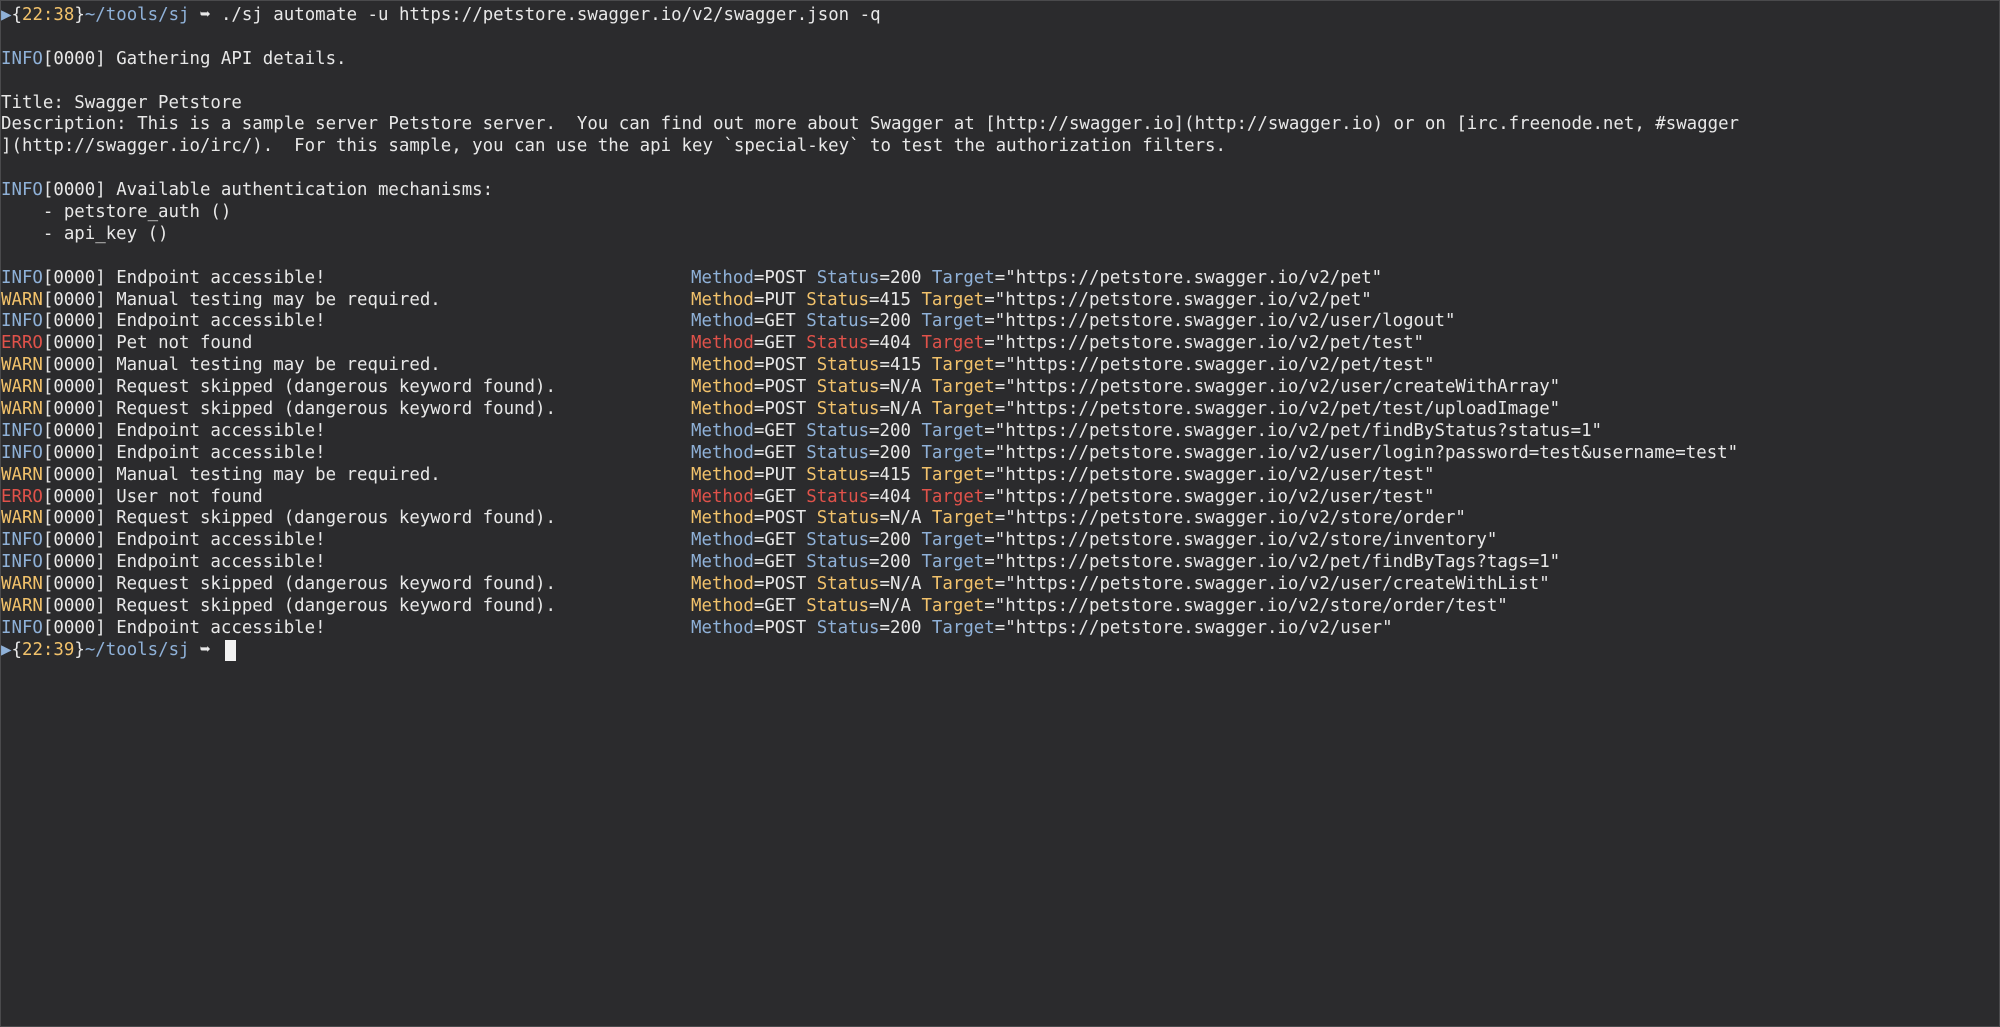 The image size is (2000, 1027). Describe the element at coordinates (48, 15) in the screenshot. I see `prompt-time: 22:38` at that location.